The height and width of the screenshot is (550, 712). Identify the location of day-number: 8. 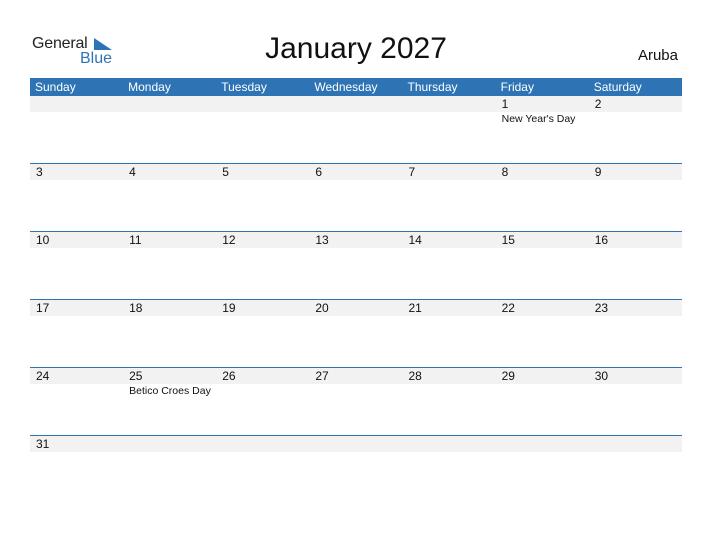
(505, 172).